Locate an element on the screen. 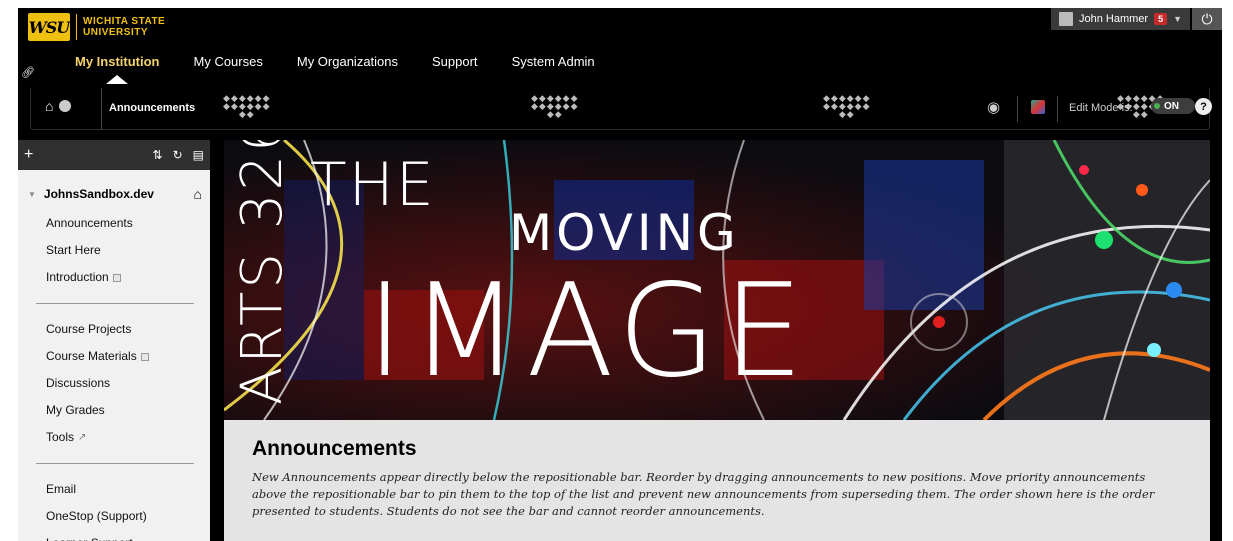 The image size is (1233, 541). sidebar-item-label: OneStop (Support) is located at coordinates (96, 516).